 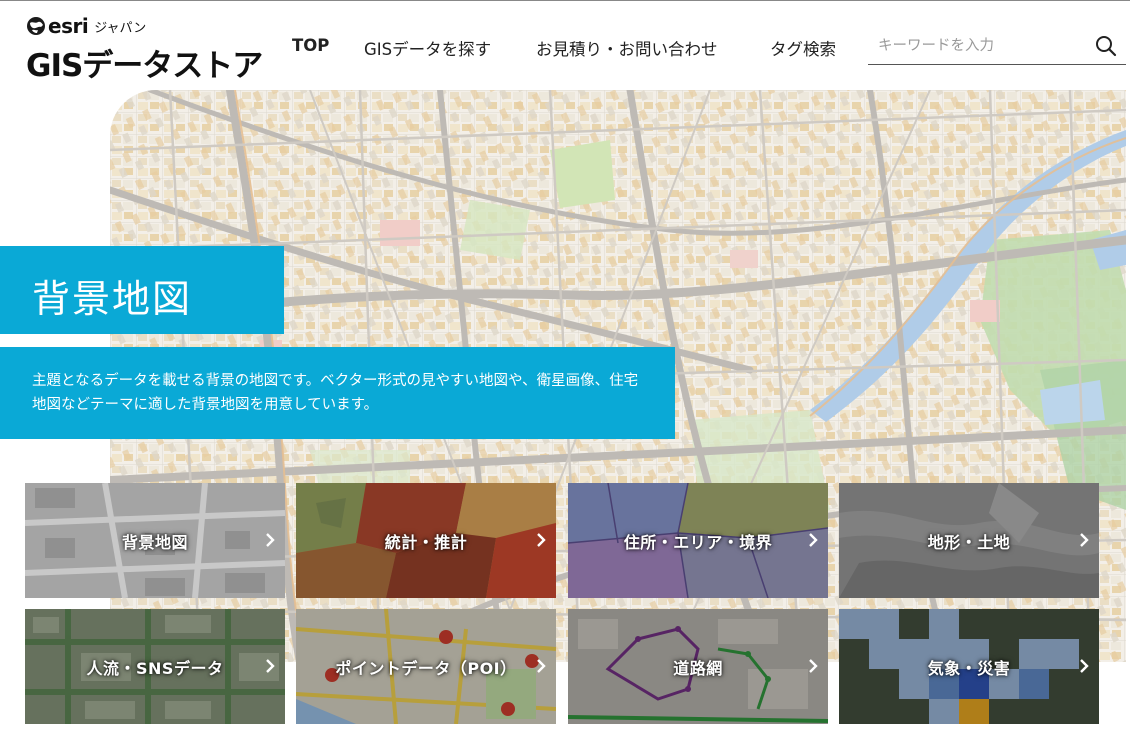 I want to click on category-label: 統計・推計, so click(x=426, y=542).